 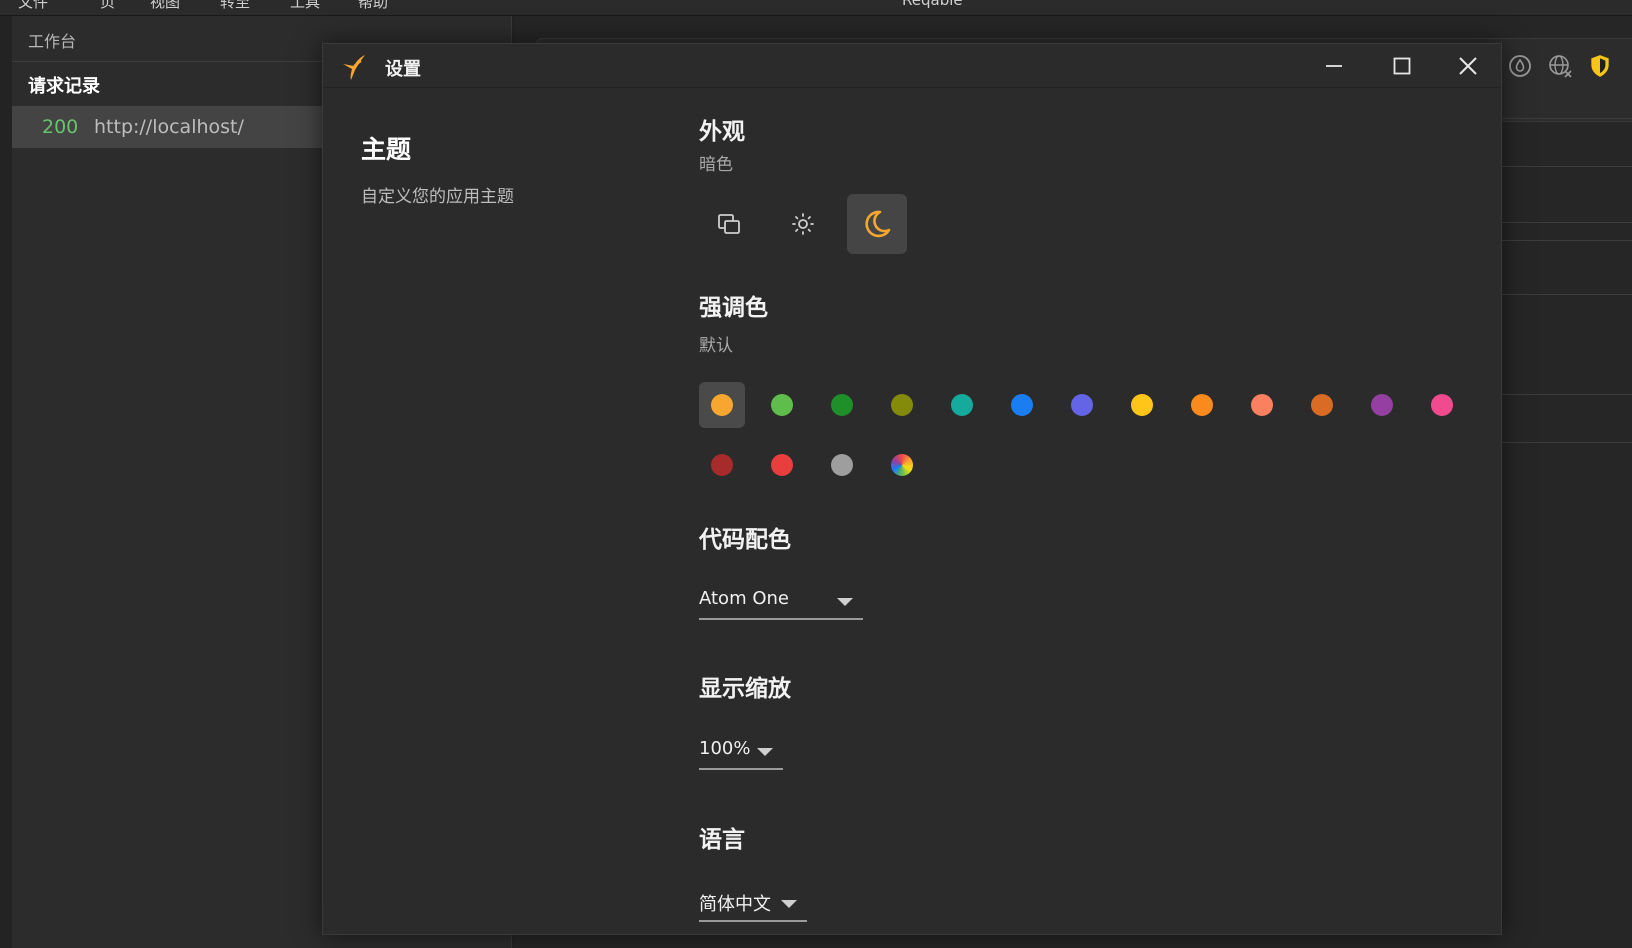 I want to click on menu-bar: 文件 页 视图 转至 工具 帮助 Reqable, so click(x=816, y=8).